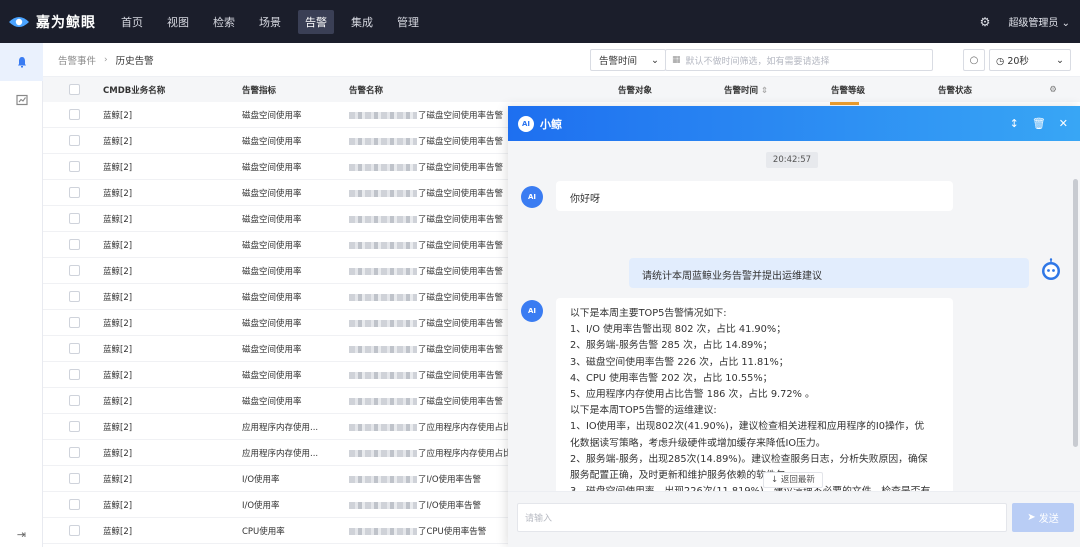 The width and height of the screenshot is (1080, 547). What do you see at coordinates (974, 60) in the screenshot?
I see `refresh-button: ○` at bounding box center [974, 60].